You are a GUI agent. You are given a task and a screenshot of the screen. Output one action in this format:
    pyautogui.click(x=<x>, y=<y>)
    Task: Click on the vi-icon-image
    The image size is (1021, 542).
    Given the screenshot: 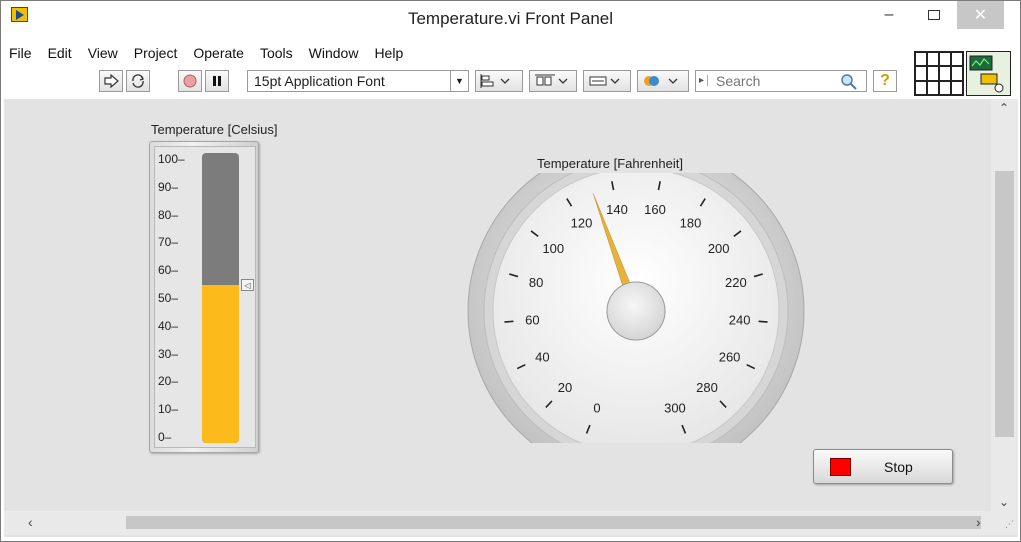 What is the action you would take?
    pyautogui.click(x=986, y=74)
    